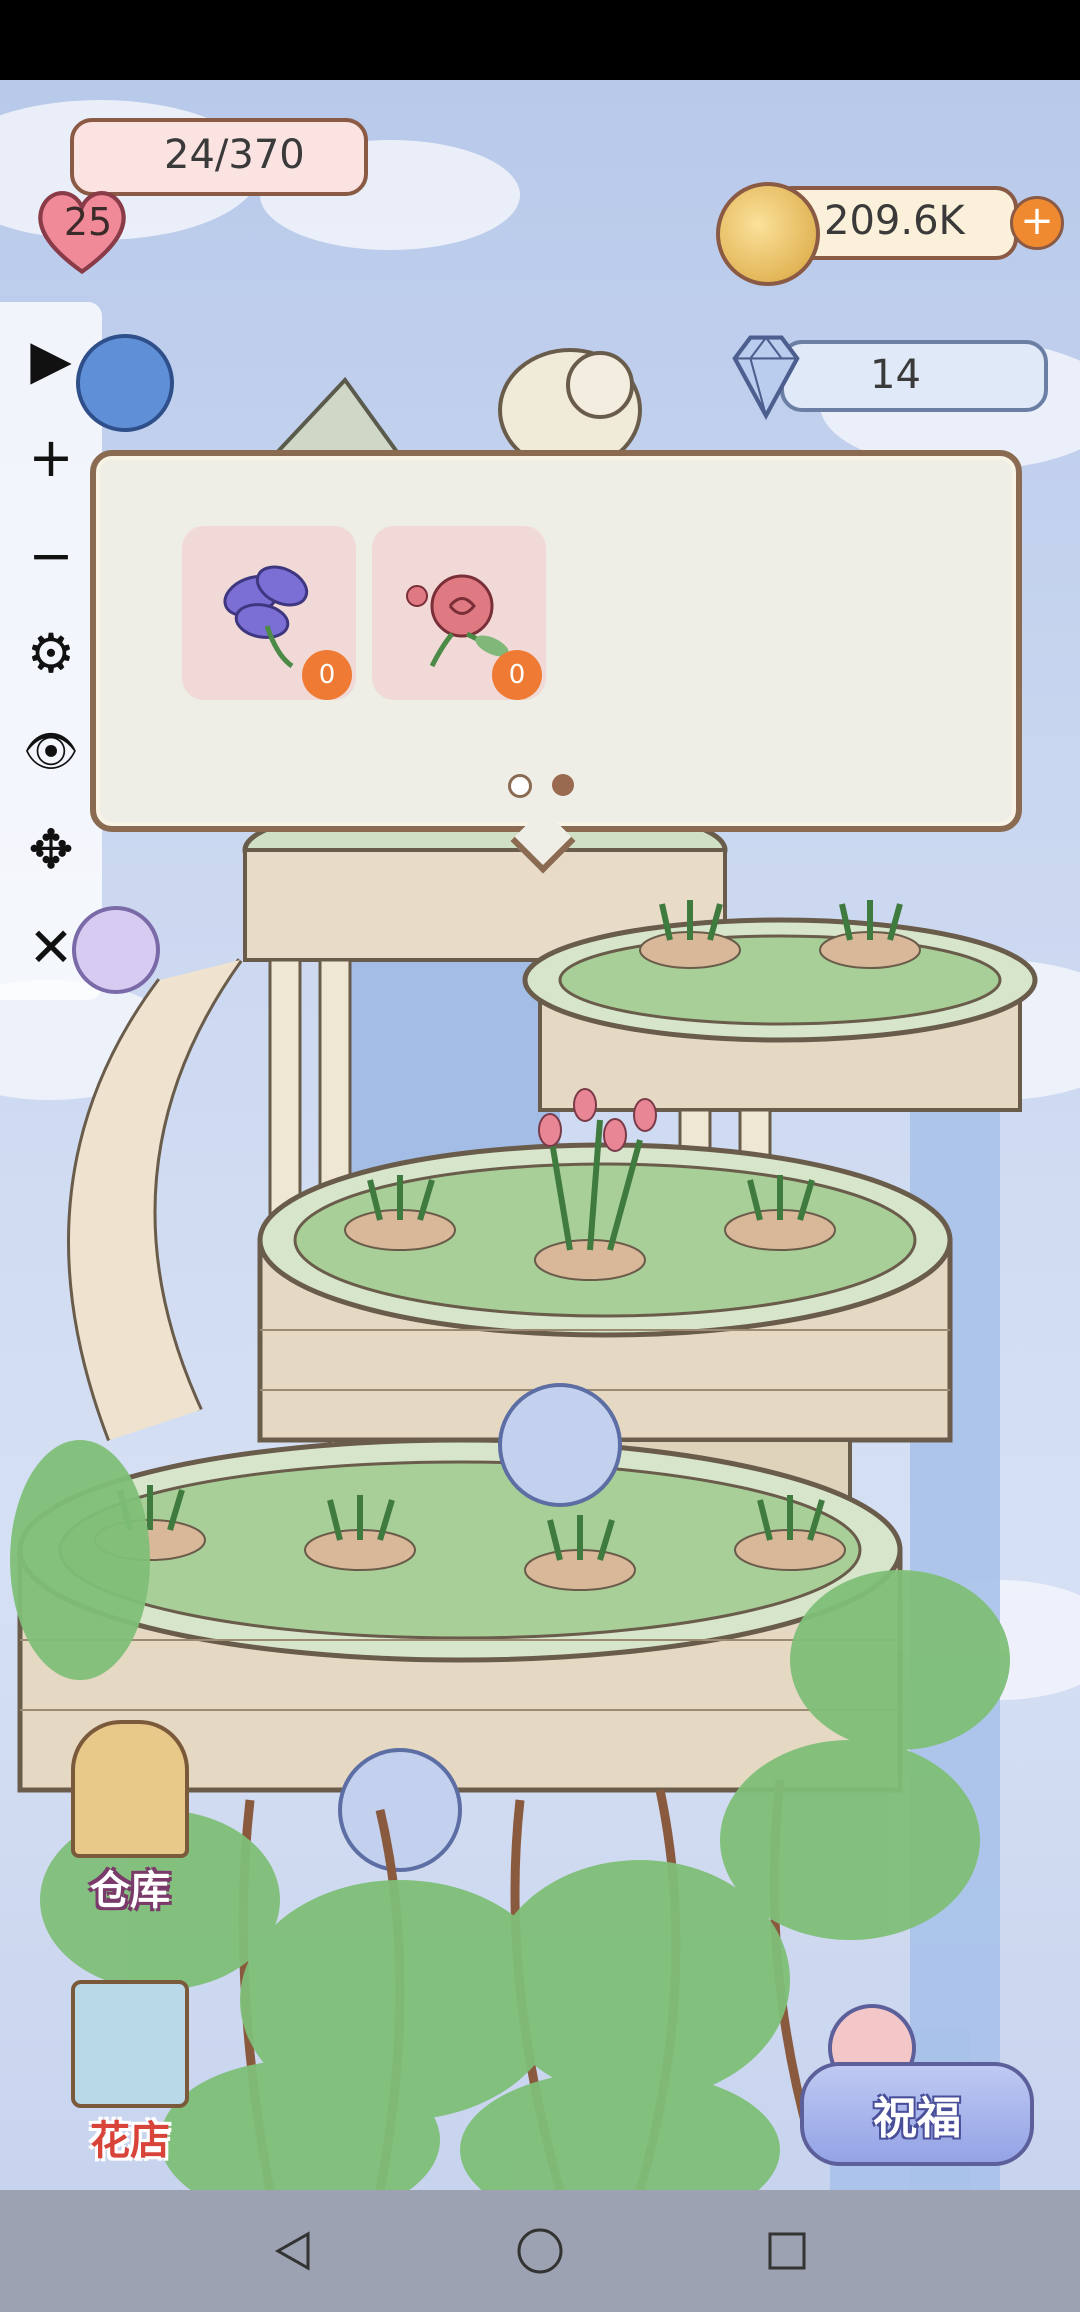  Describe the element at coordinates (556, 641) in the screenshot. I see `seed-inventory-panel: 0 0` at that location.